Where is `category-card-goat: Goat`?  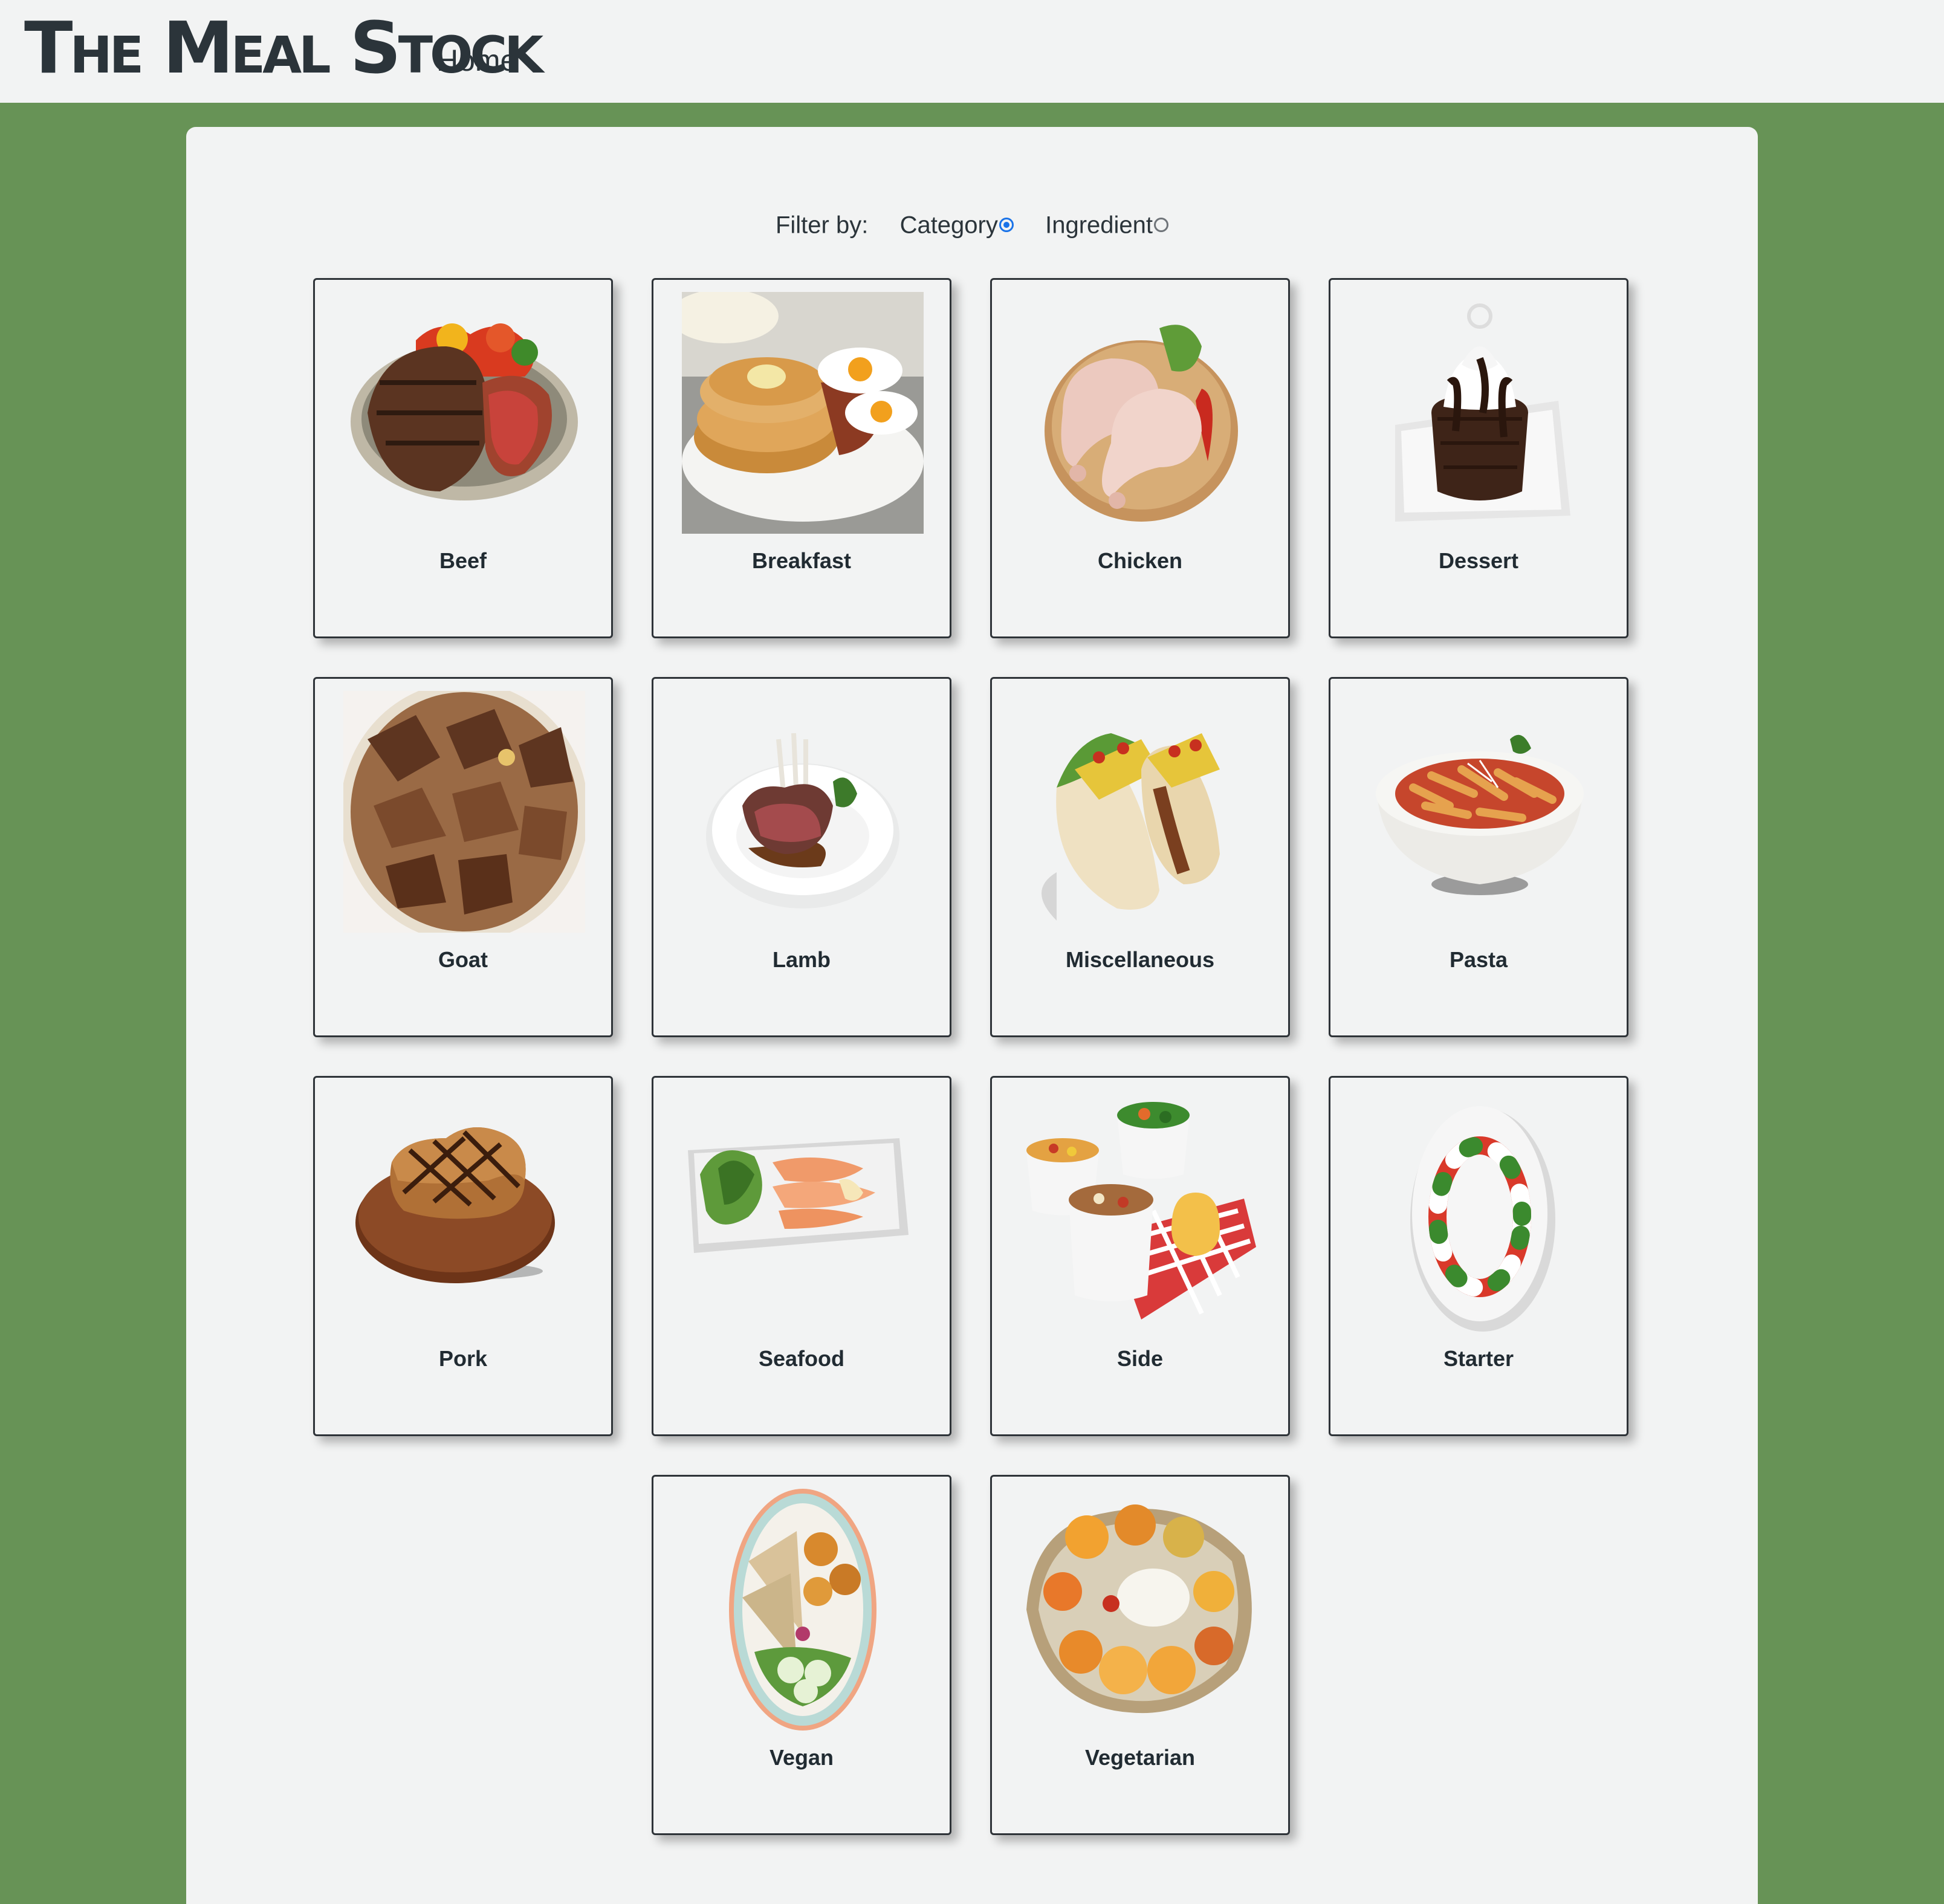 category-card-goat: Goat is located at coordinates (463, 857).